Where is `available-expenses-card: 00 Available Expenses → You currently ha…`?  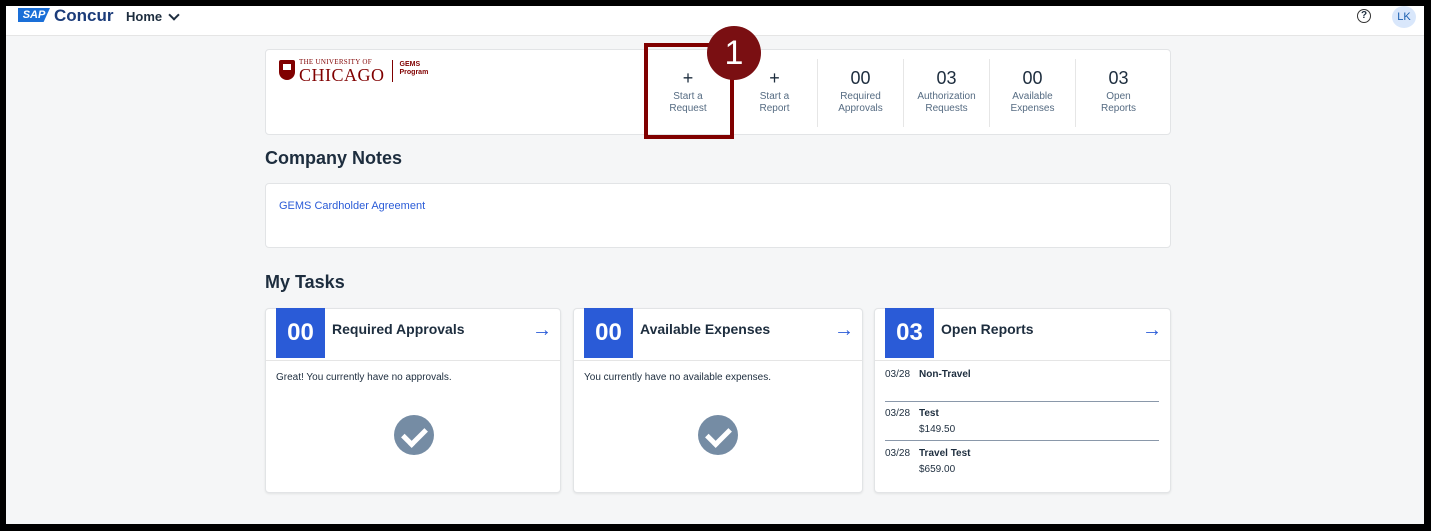 available-expenses-card: 00 Available Expenses → You currently ha… is located at coordinates (718, 400).